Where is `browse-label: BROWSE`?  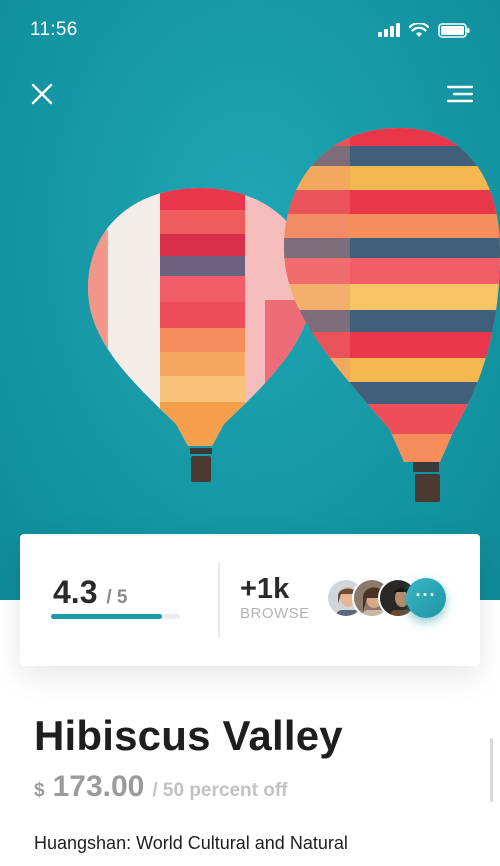
browse-label: BROWSE is located at coordinates (275, 613).